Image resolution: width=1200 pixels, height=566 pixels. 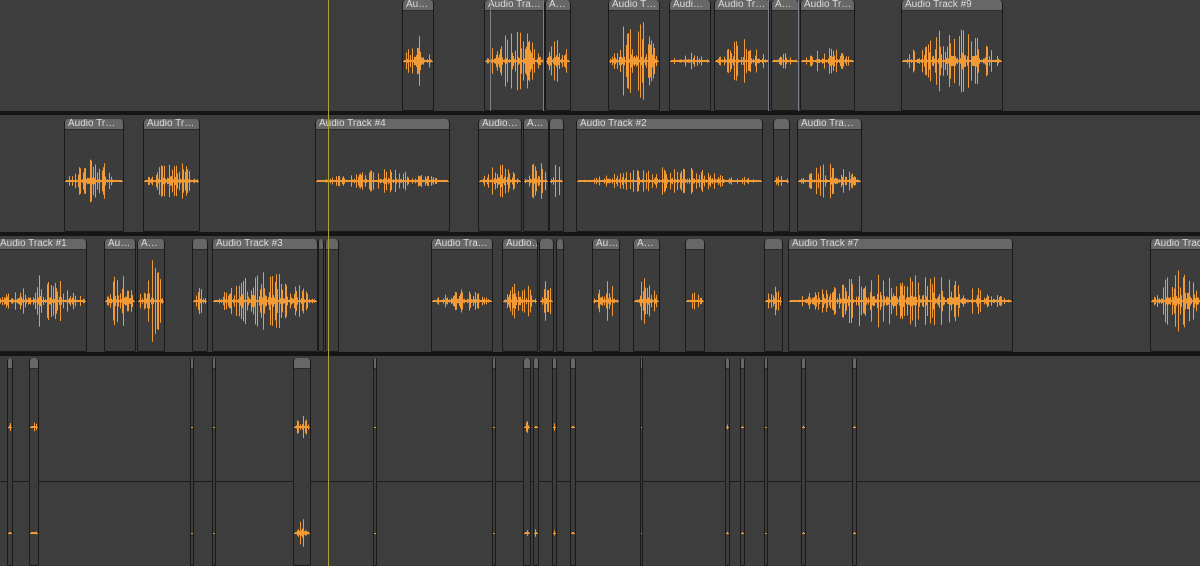 What do you see at coordinates (952, 5) in the screenshot?
I see `clip-header: Audio Track #9` at bounding box center [952, 5].